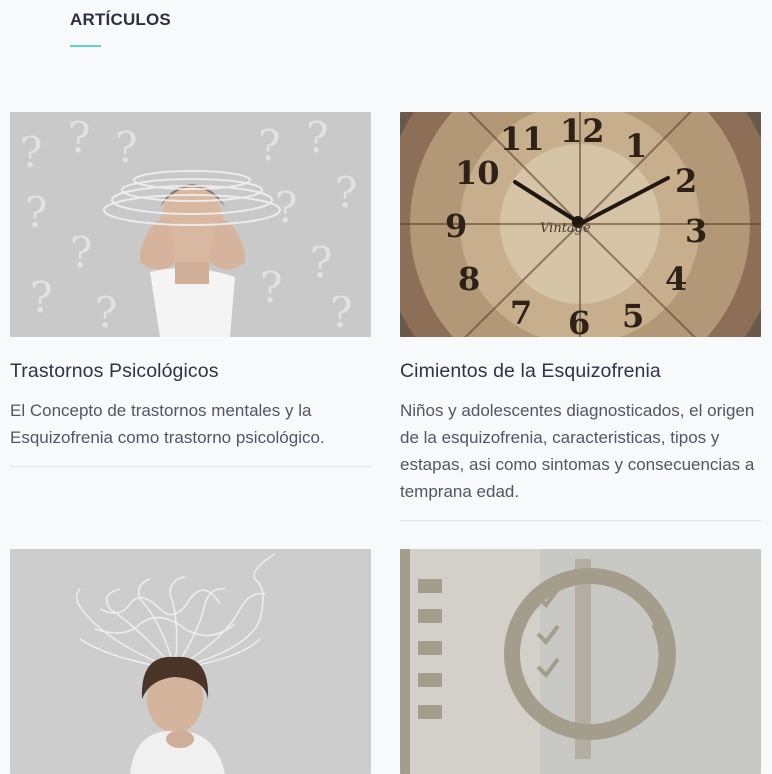 This screenshot has height=774, width=772. I want to click on article-image-checklist, so click(580, 661).